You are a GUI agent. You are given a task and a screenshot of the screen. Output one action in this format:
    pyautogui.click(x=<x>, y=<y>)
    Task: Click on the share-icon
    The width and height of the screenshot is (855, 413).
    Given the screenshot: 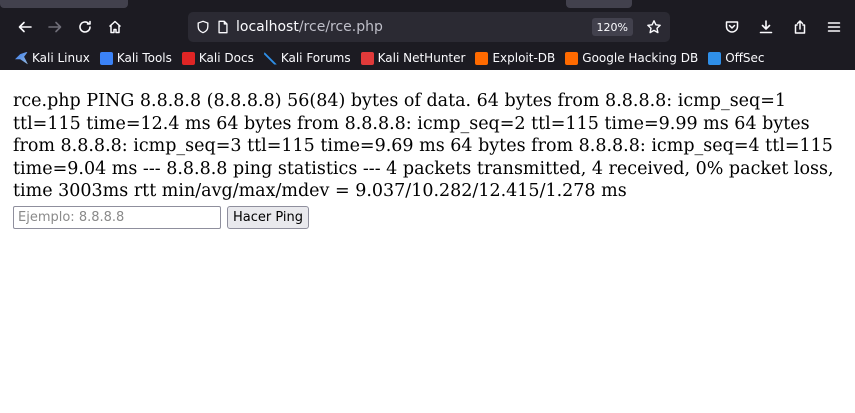 What is the action you would take?
    pyautogui.click(x=800, y=27)
    